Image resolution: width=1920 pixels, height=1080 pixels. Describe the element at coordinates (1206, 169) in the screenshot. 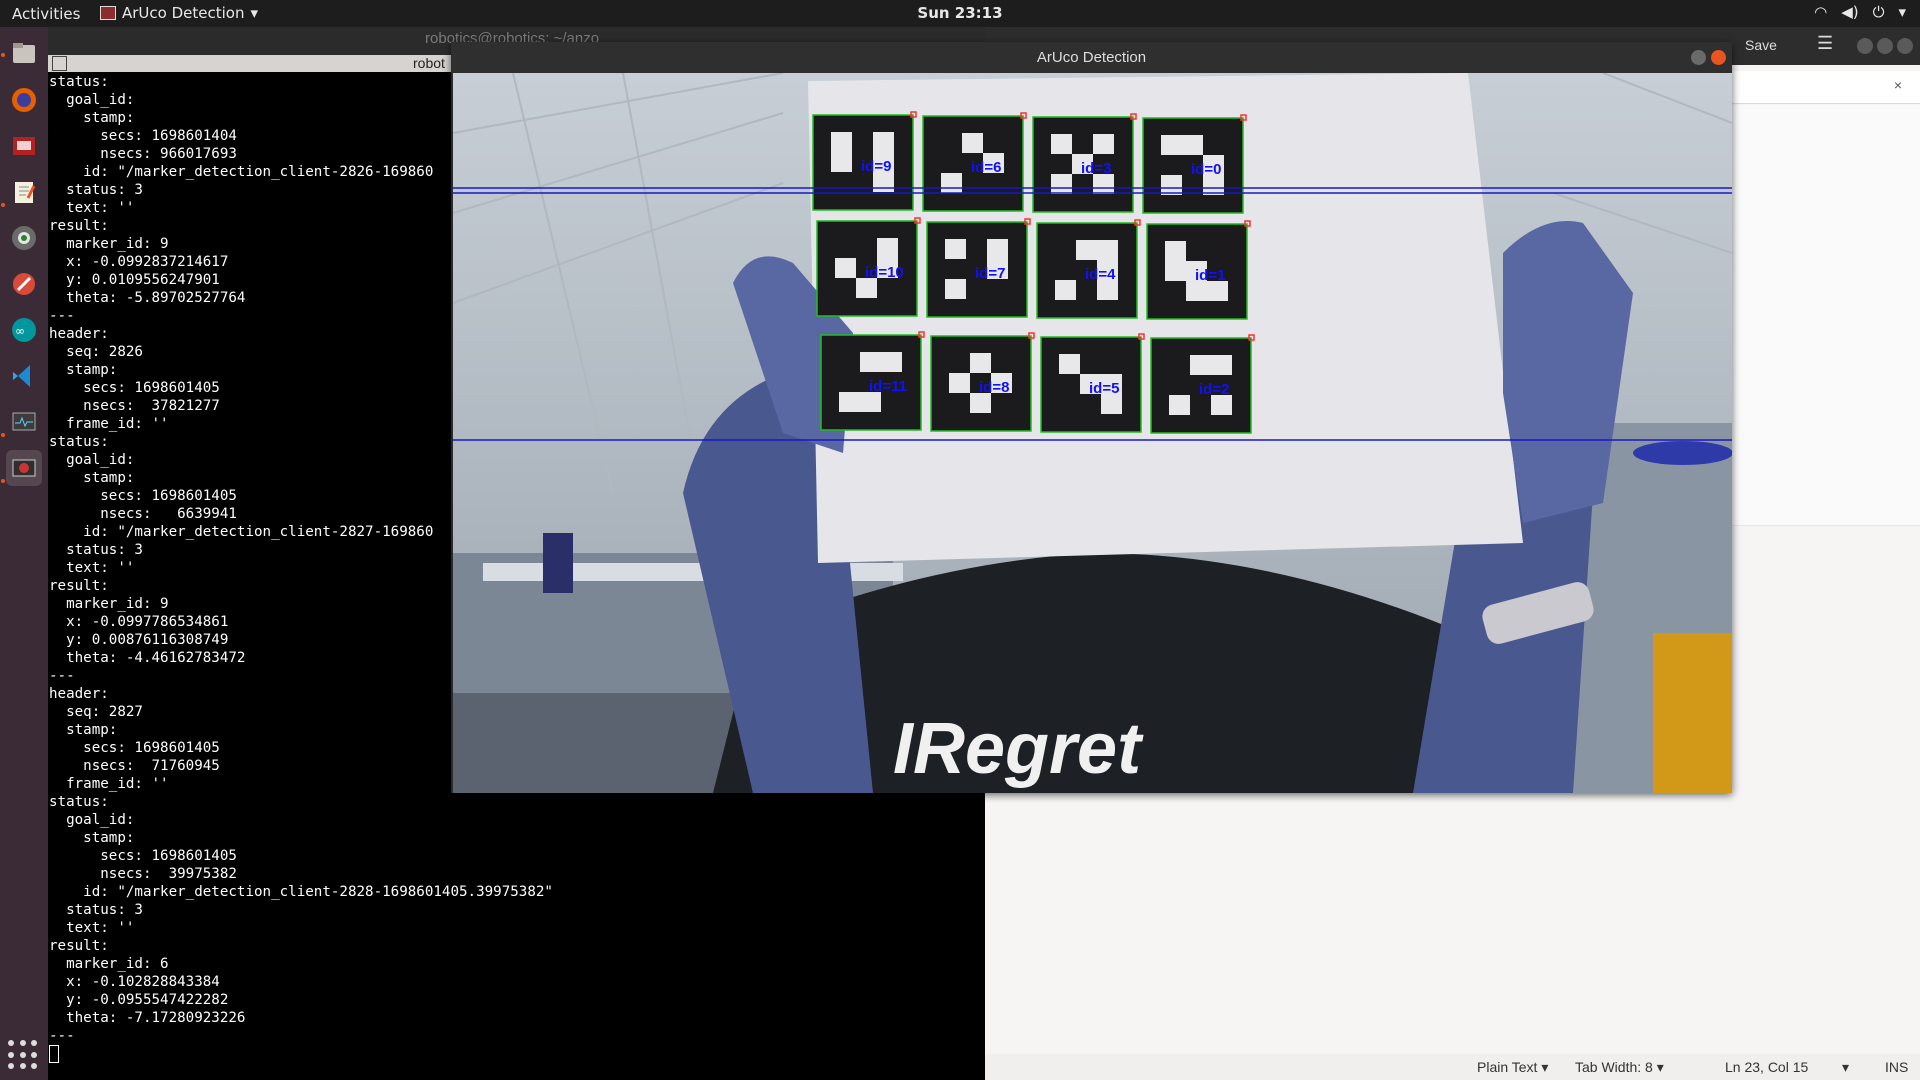

I see `marker-id-label: id=0` at that location.